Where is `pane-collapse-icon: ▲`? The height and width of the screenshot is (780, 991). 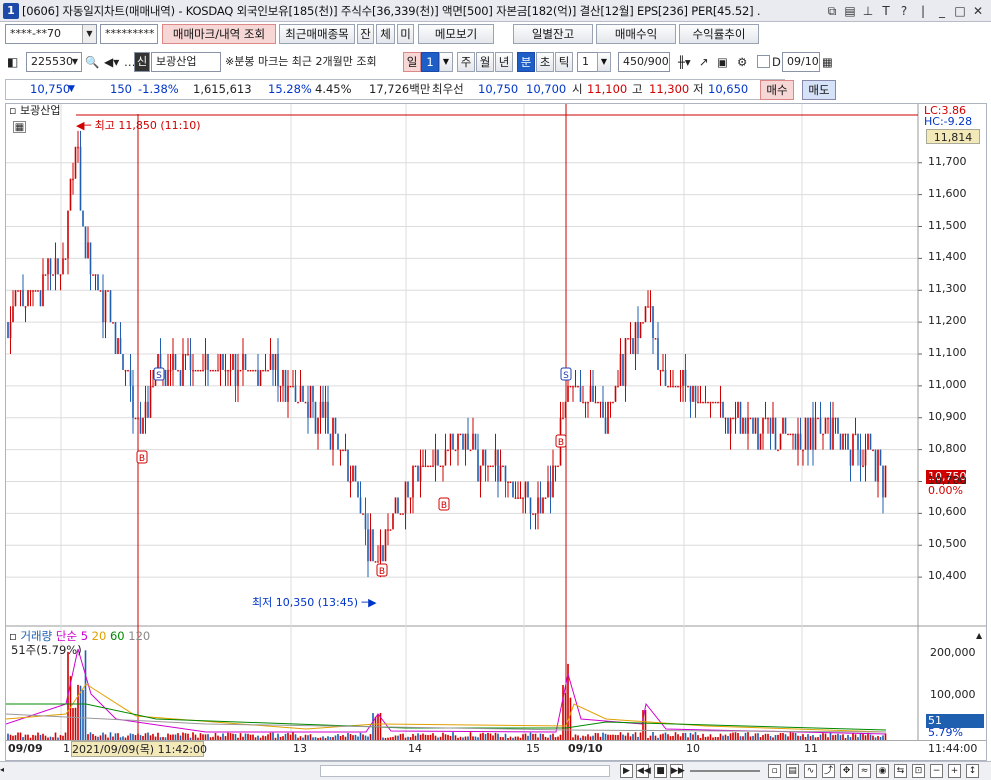 pane-collapse-icon: ▲ is located at coordinates (979, 636).